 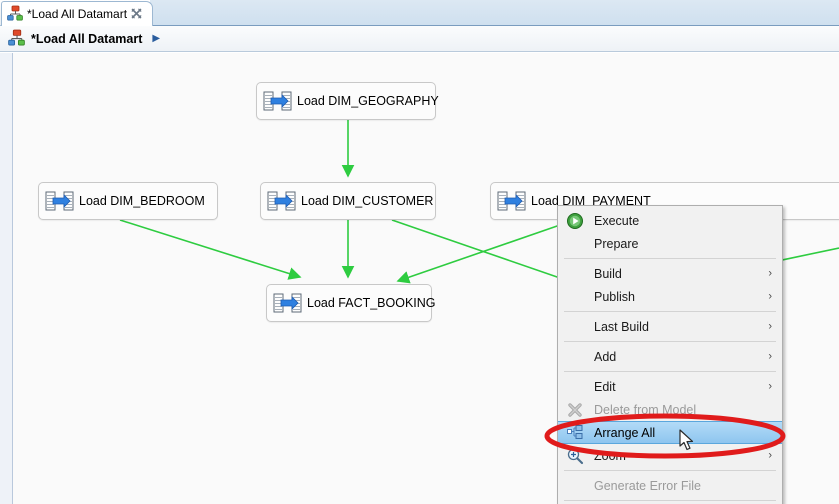 What do you see at coordinates (670, 326) in the screenshot?
I see `menu-item-last-build: Last Build ›` at bounding box center [670, 326].